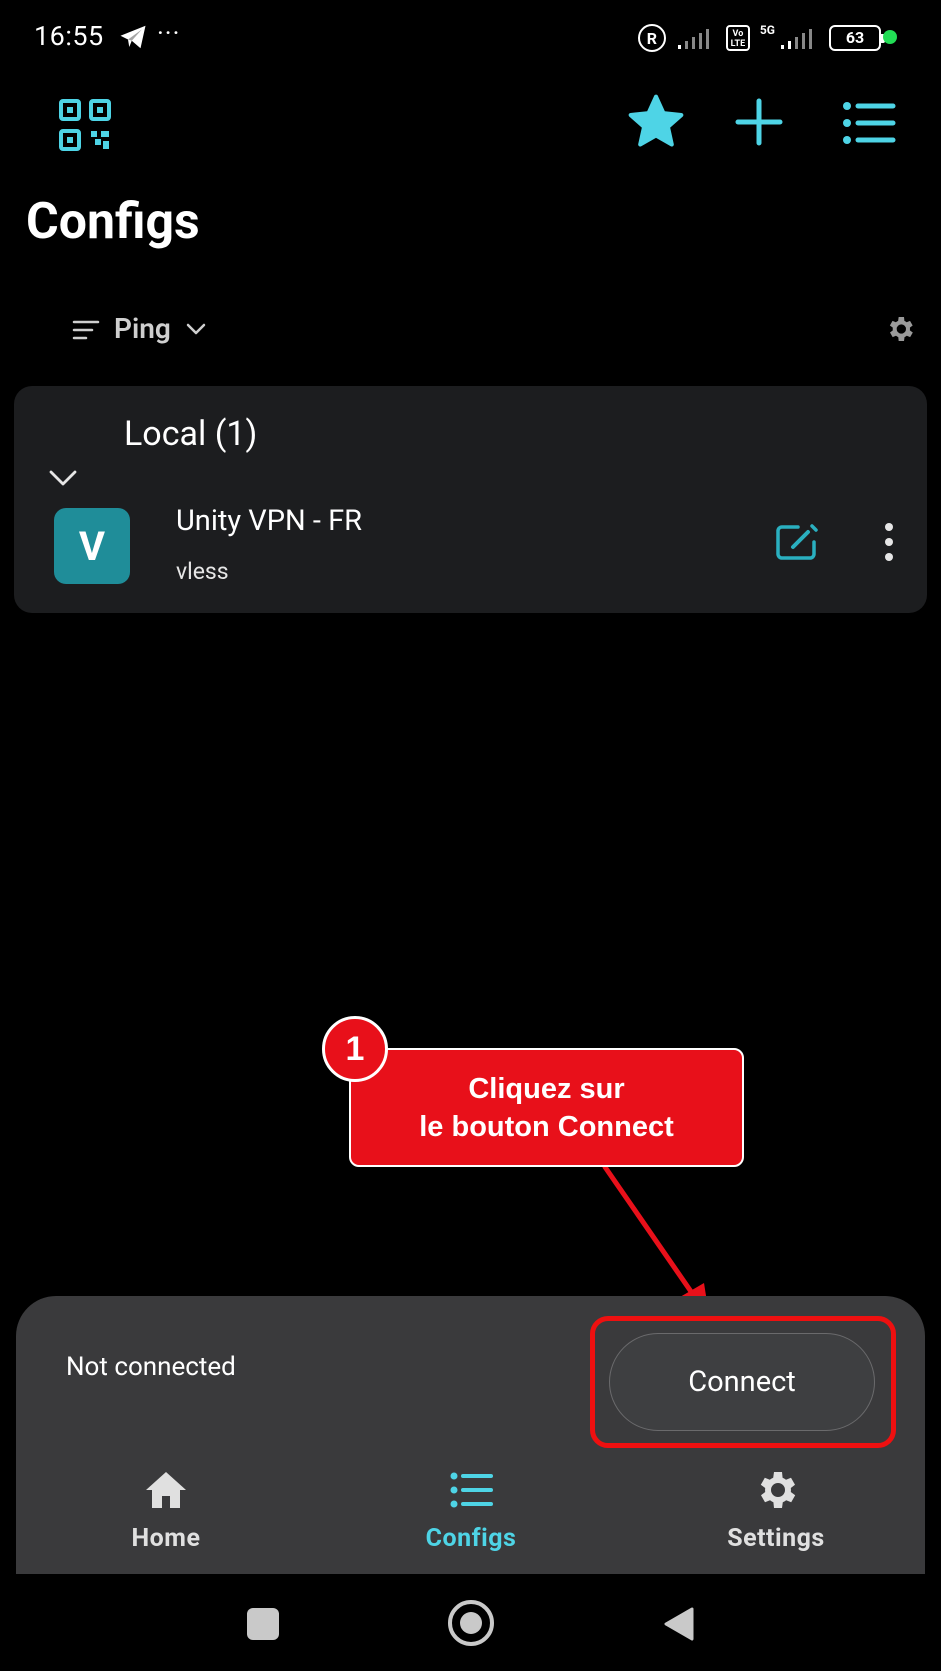 Image resolution: width=941 pixels, height=1671 pixels. I want to click on signal-5g-icon, so click(796, 39).